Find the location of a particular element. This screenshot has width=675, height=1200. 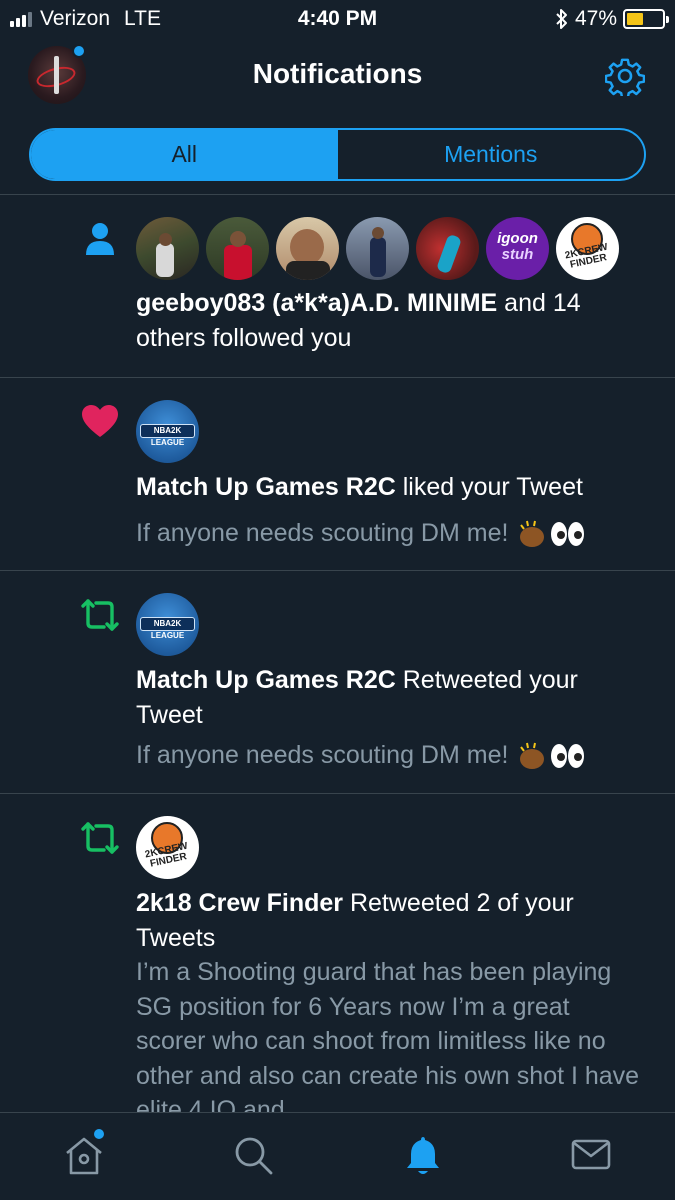

bluetooth-icon is located at coordinates (561, 19).